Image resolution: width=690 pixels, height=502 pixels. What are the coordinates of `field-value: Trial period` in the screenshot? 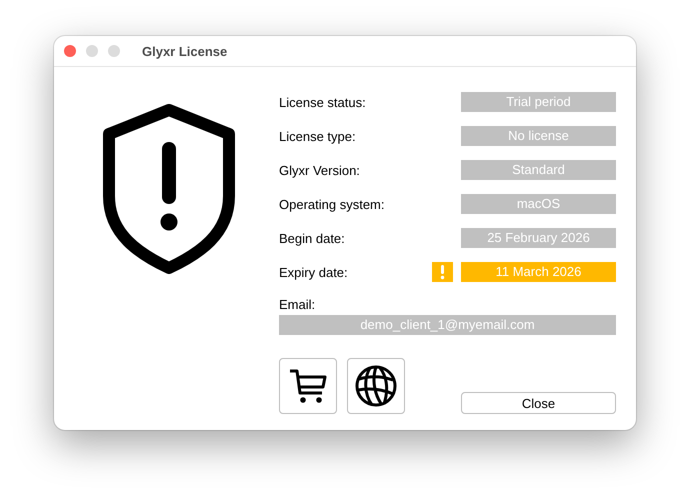 It's located at (538, 102).